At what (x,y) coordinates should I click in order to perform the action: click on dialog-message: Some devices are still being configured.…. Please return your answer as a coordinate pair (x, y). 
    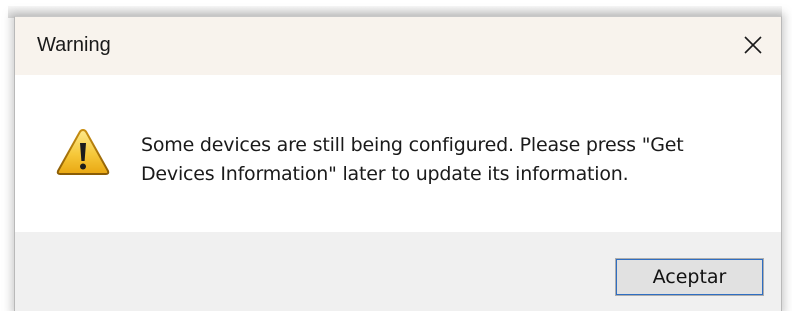
    Looking at the image, I should click on (412, 159).